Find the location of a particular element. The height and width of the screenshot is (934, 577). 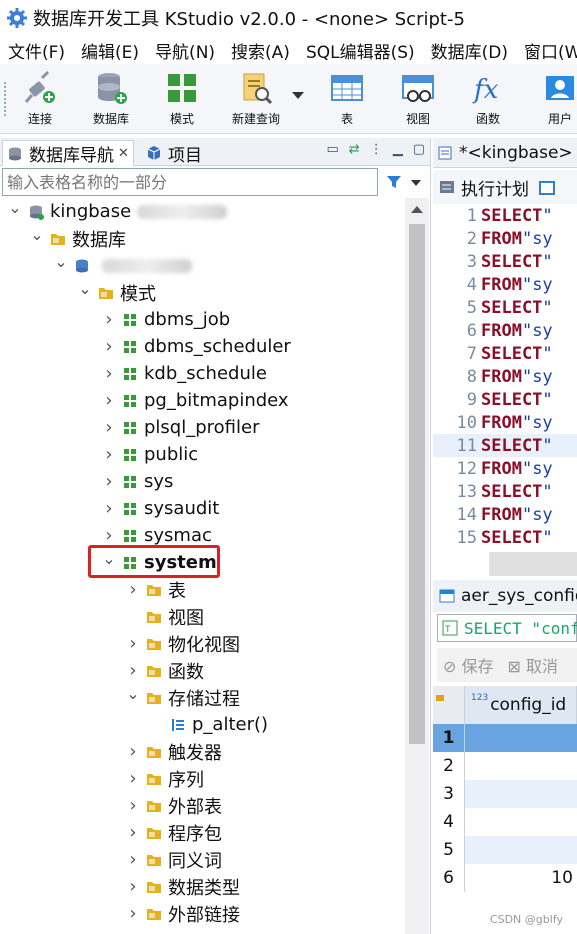

table-filter-input is located at coordinates (190, 182).